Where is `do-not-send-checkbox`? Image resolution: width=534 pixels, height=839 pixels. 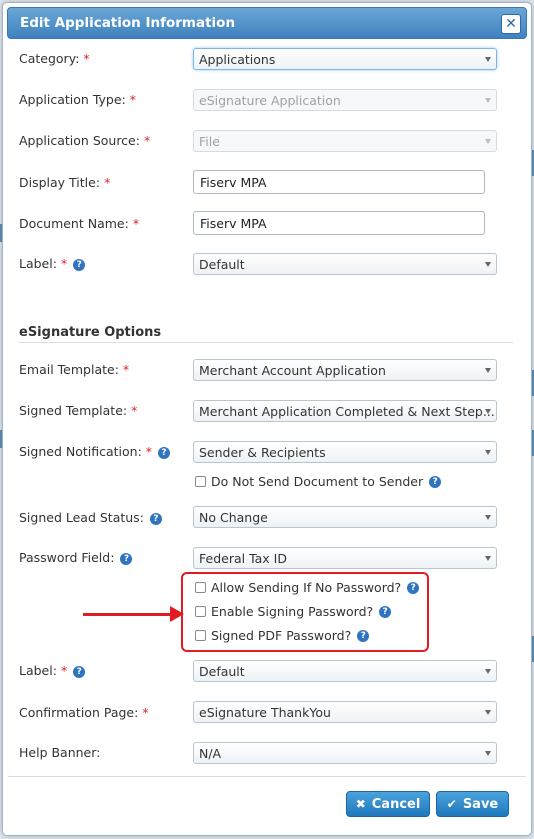
do-not-send-checkbox is located at coordinates (200, 481).